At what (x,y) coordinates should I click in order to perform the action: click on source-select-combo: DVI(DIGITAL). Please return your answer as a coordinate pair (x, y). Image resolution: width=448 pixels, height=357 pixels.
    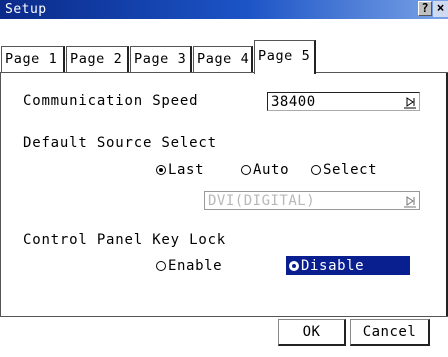
    Looking at the image, I should click on (312, 200).